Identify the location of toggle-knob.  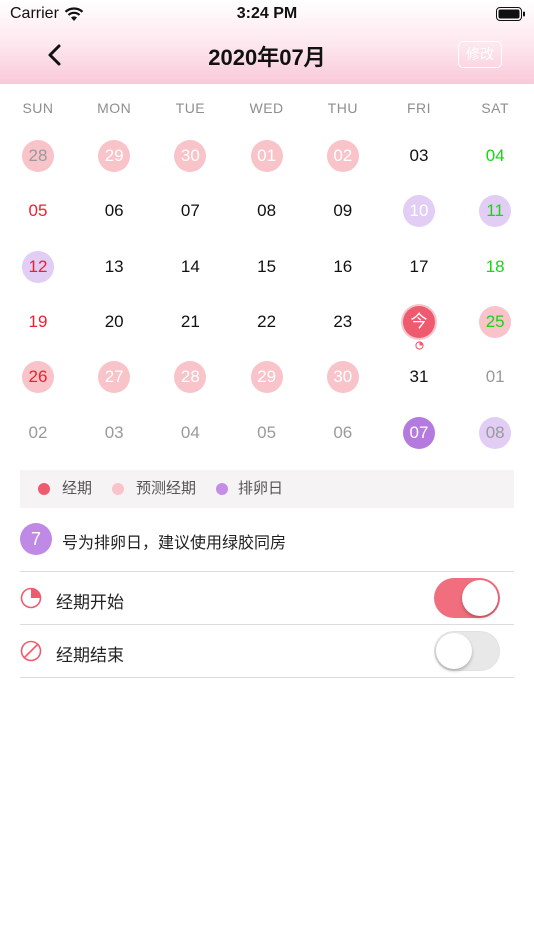
(454, 651).